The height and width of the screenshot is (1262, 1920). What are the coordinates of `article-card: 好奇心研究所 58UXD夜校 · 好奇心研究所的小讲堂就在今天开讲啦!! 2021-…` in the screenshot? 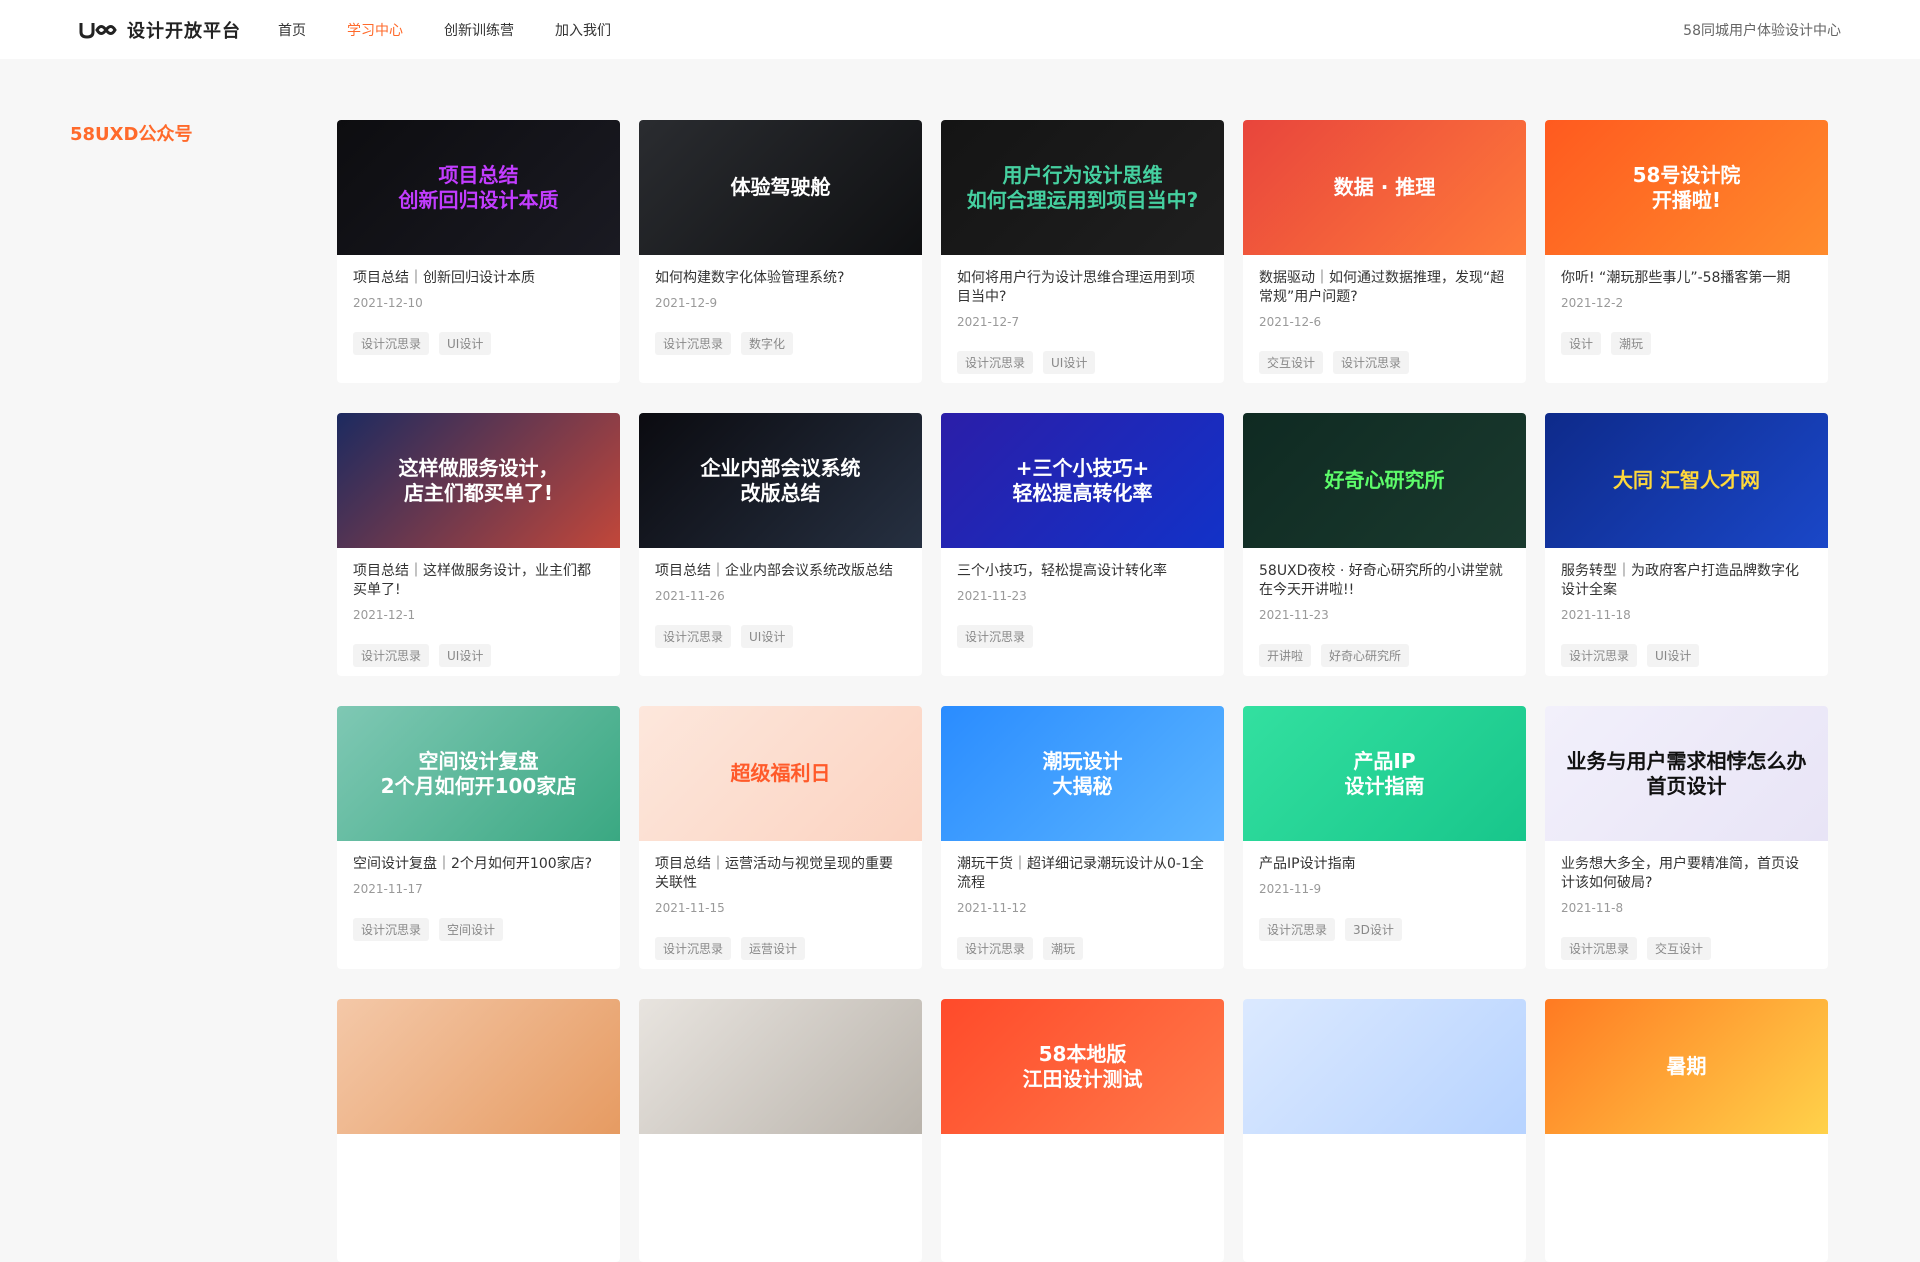 It's located at (1384, 544).